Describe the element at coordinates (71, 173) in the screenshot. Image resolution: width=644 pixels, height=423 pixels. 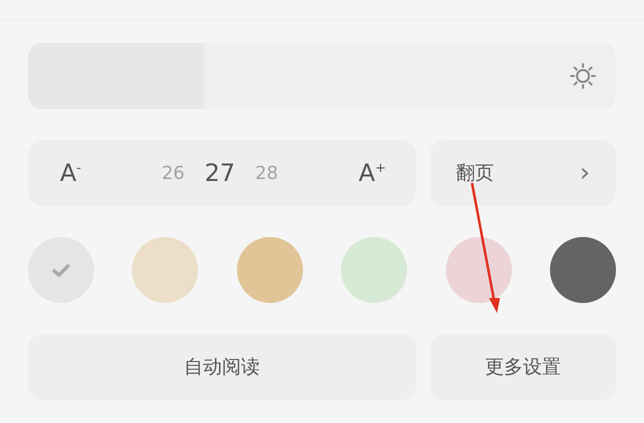
I see `decrease-font-button: A$^{-}$` at that location.